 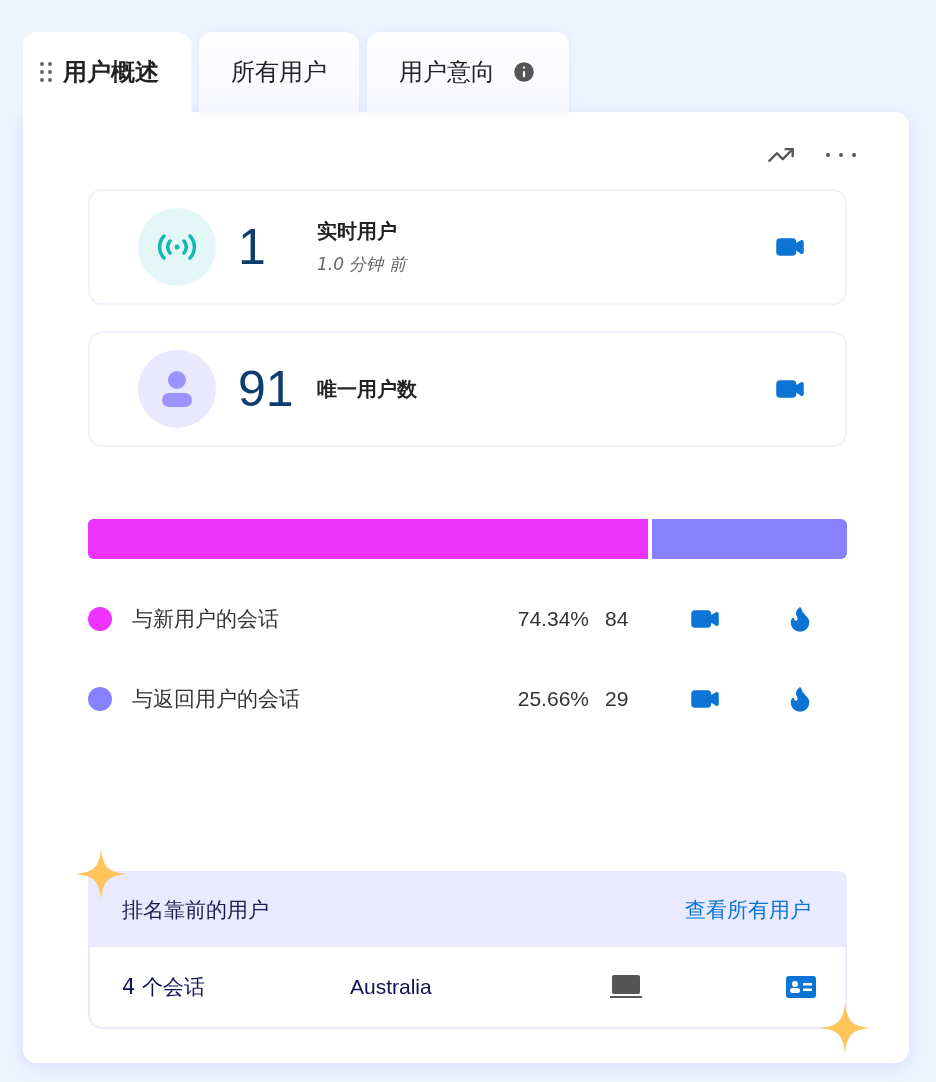 I want to click on legend-label: 与返回用户的会话, so click(x=216, y=699).